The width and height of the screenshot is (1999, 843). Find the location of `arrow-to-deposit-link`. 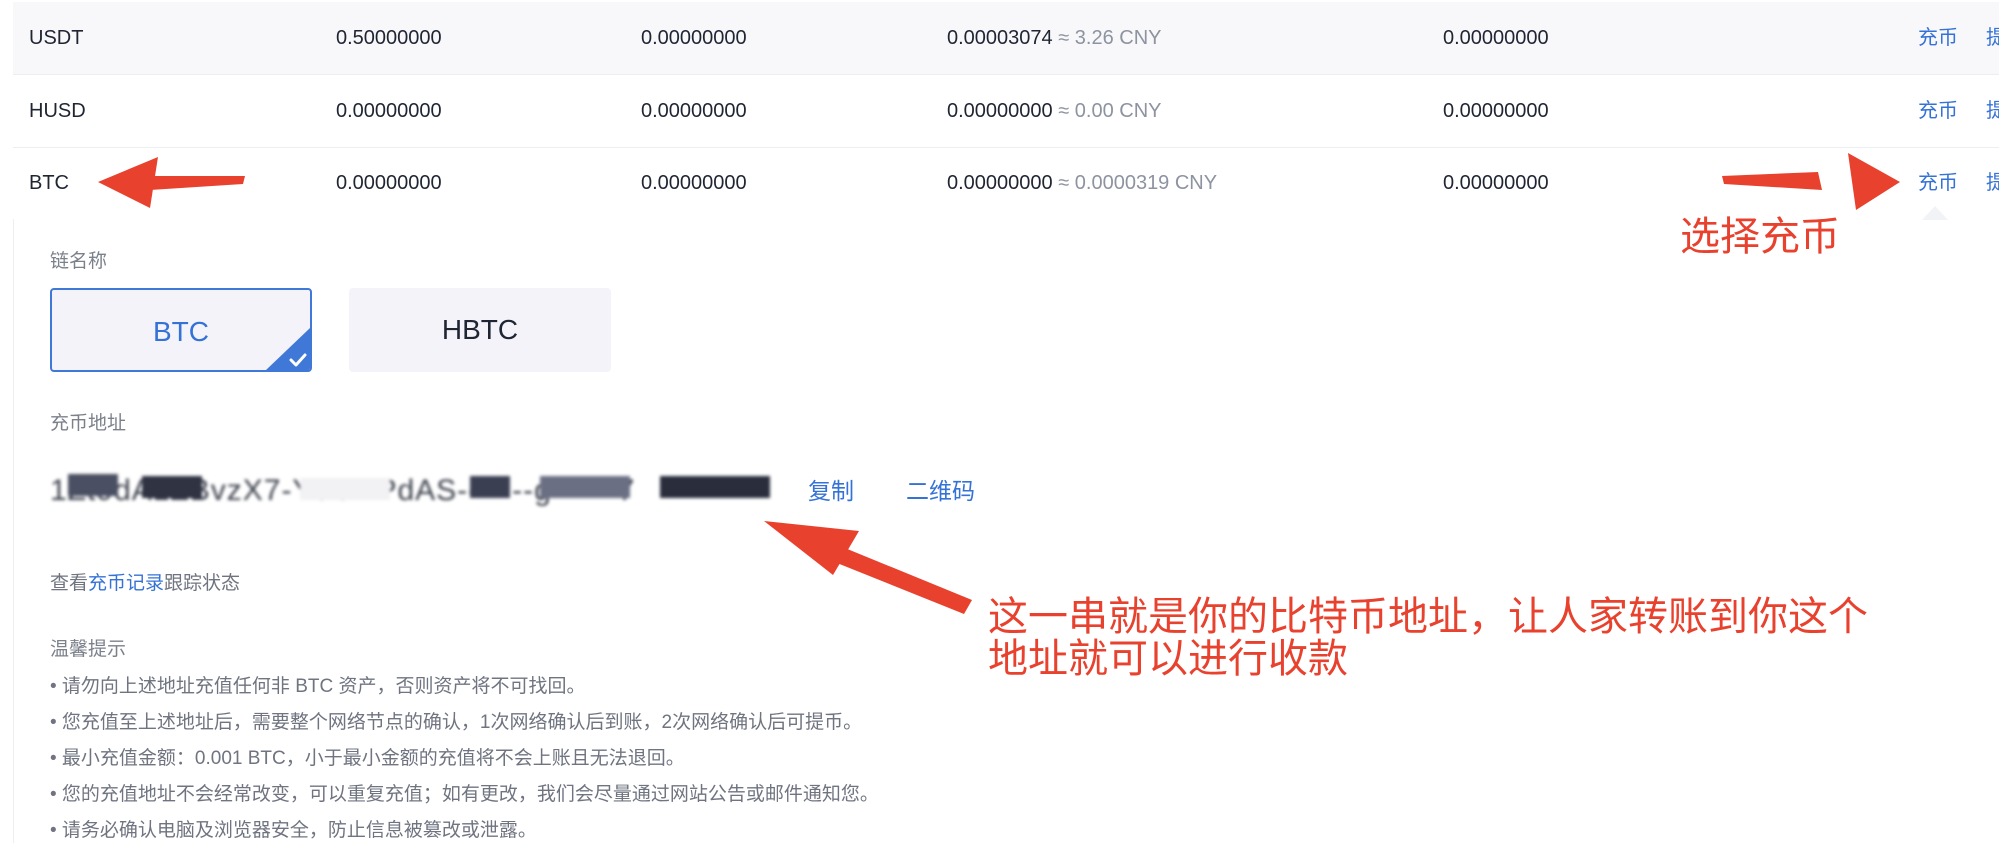

arrow-to-deposit-link is located at coordinates (1811, 181).